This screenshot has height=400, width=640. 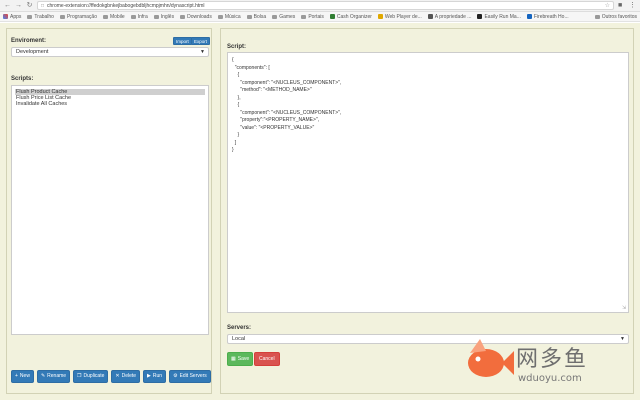 I want to click on bookmark-item: Downloads, so click(x=196, y=17).